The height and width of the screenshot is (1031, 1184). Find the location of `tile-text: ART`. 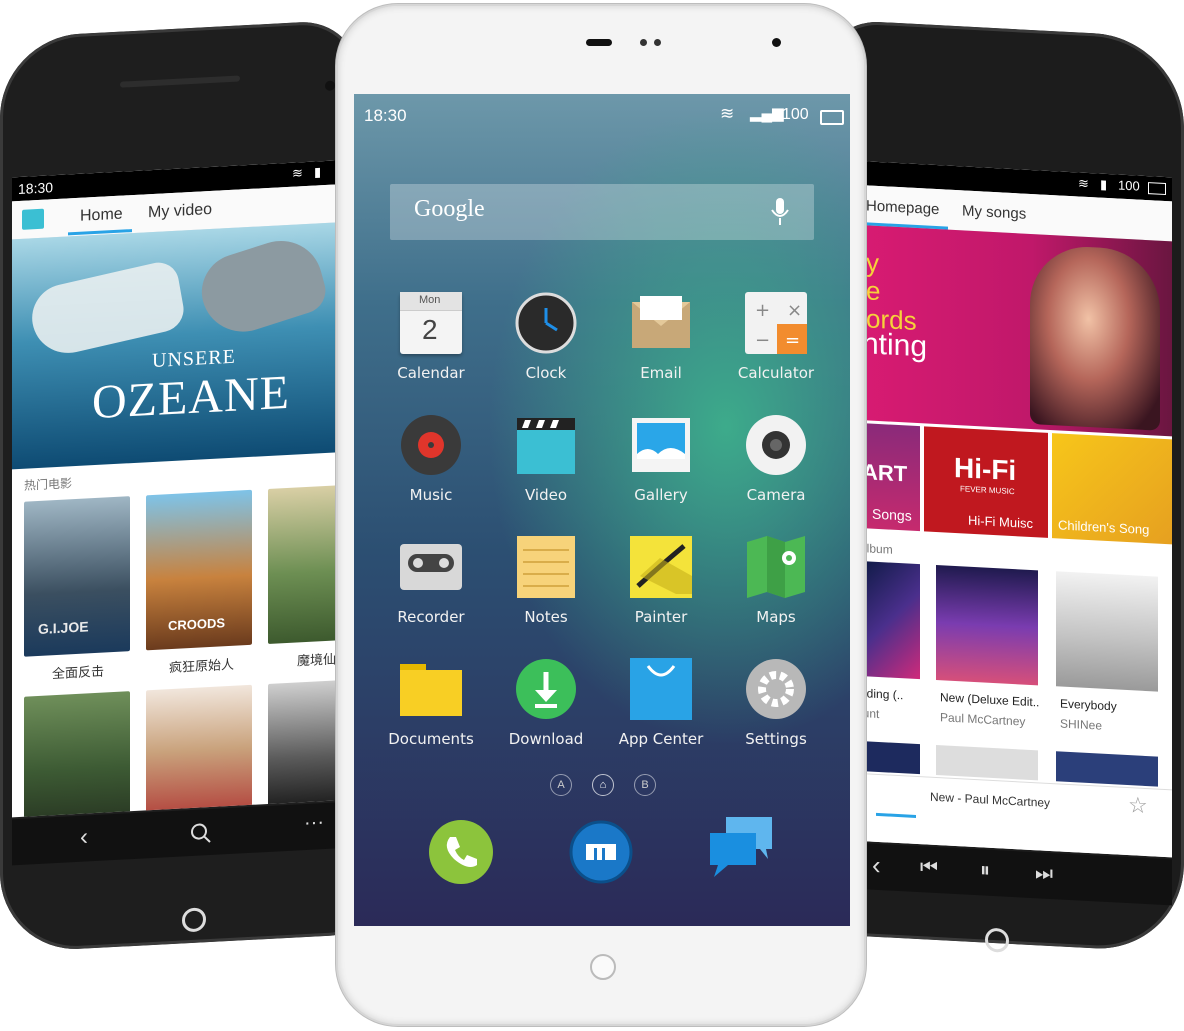

tile-text: ART is located at coordinates (885, 473).